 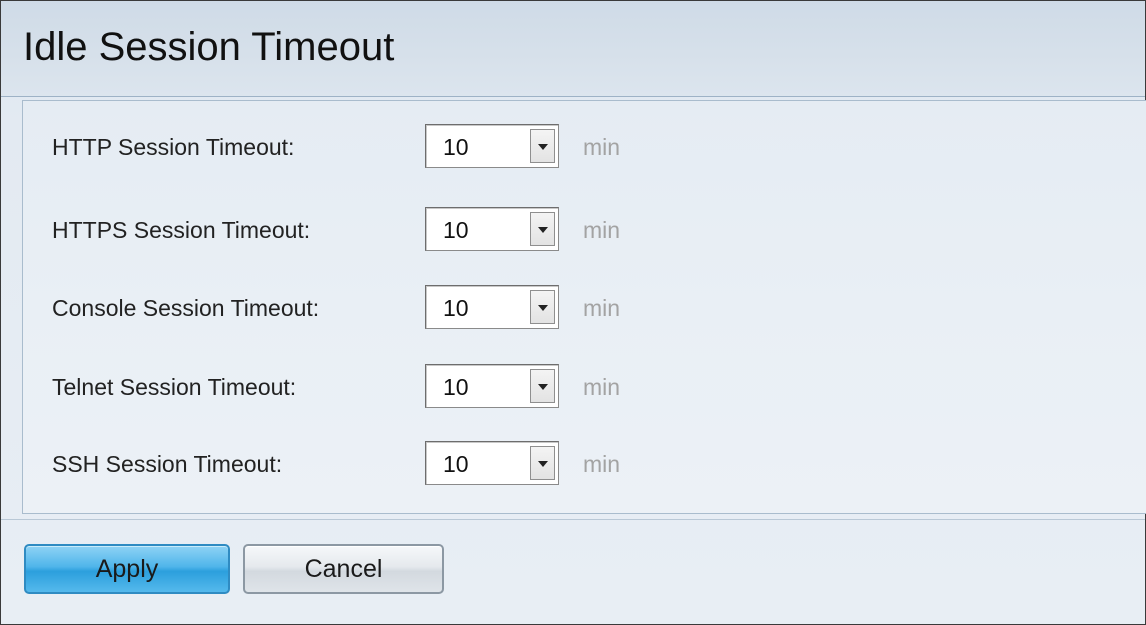 What do you see at coordinates (492, 229) in the screenshot?
I see `https-timeout-select: 10` at bounding box center [492, 229].